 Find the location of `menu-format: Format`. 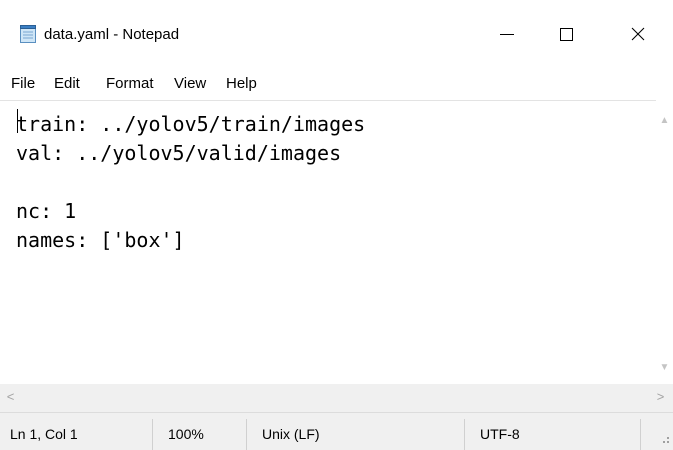

menu-format: Format is located at coordinates (130, 83).